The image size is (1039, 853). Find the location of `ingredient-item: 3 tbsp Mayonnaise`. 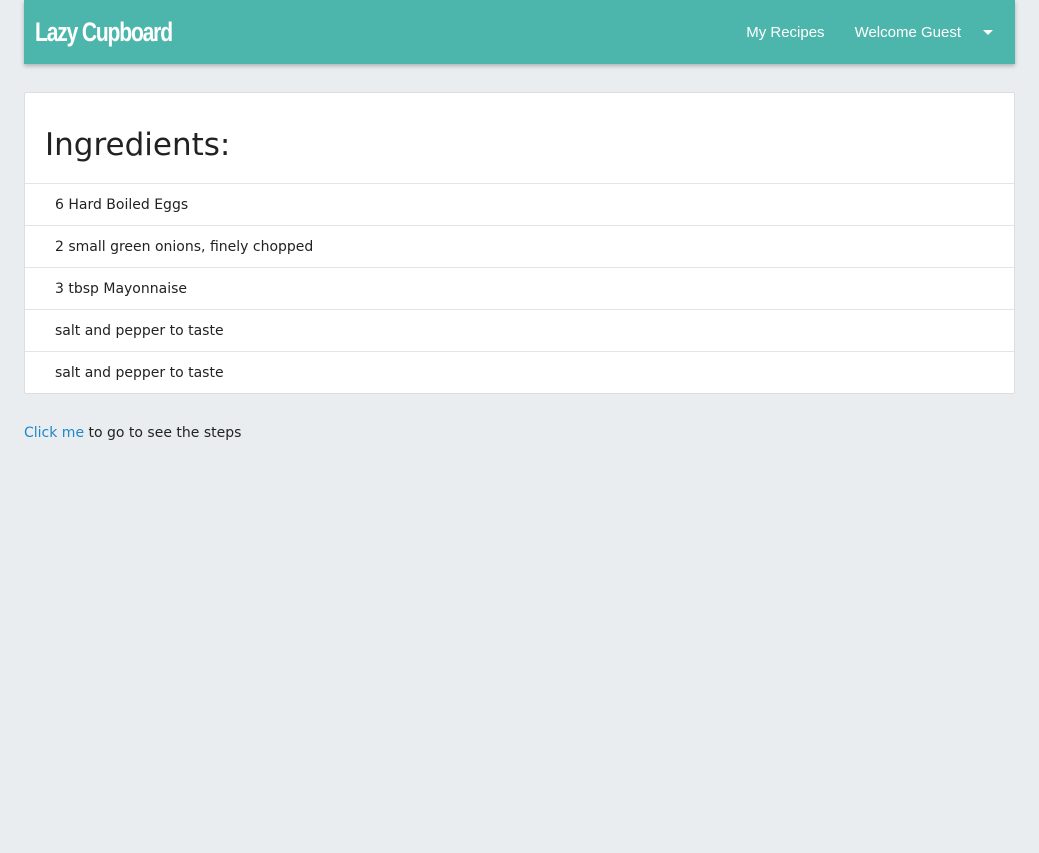

ingredient-item: 3 tbsp Mayonnaise is located at coordinates (519, 289).